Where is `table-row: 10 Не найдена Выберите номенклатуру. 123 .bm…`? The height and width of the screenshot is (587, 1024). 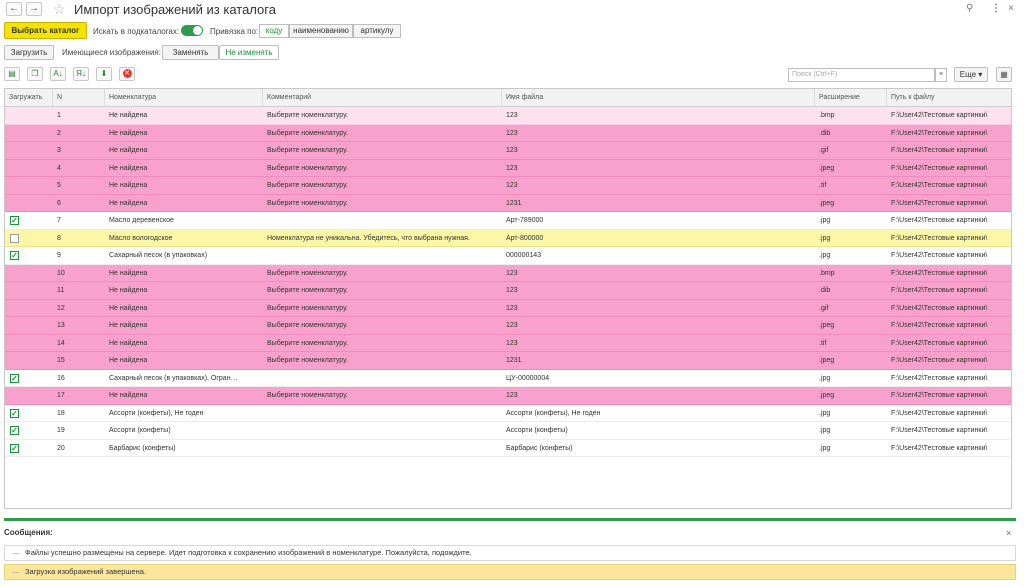
table-row: 10 Не найдена Выберите номенклатуру. 123 .bm… is located at coordinates (508, 273).